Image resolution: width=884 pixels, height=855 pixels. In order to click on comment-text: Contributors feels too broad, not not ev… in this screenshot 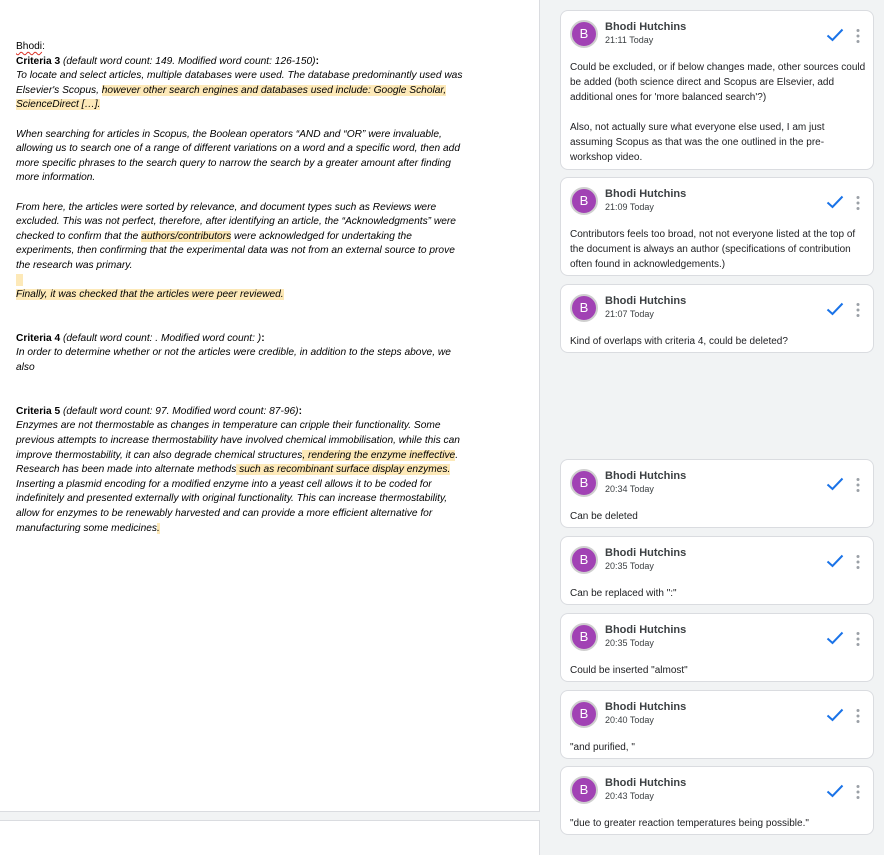, I will do `click(713, 249)`.